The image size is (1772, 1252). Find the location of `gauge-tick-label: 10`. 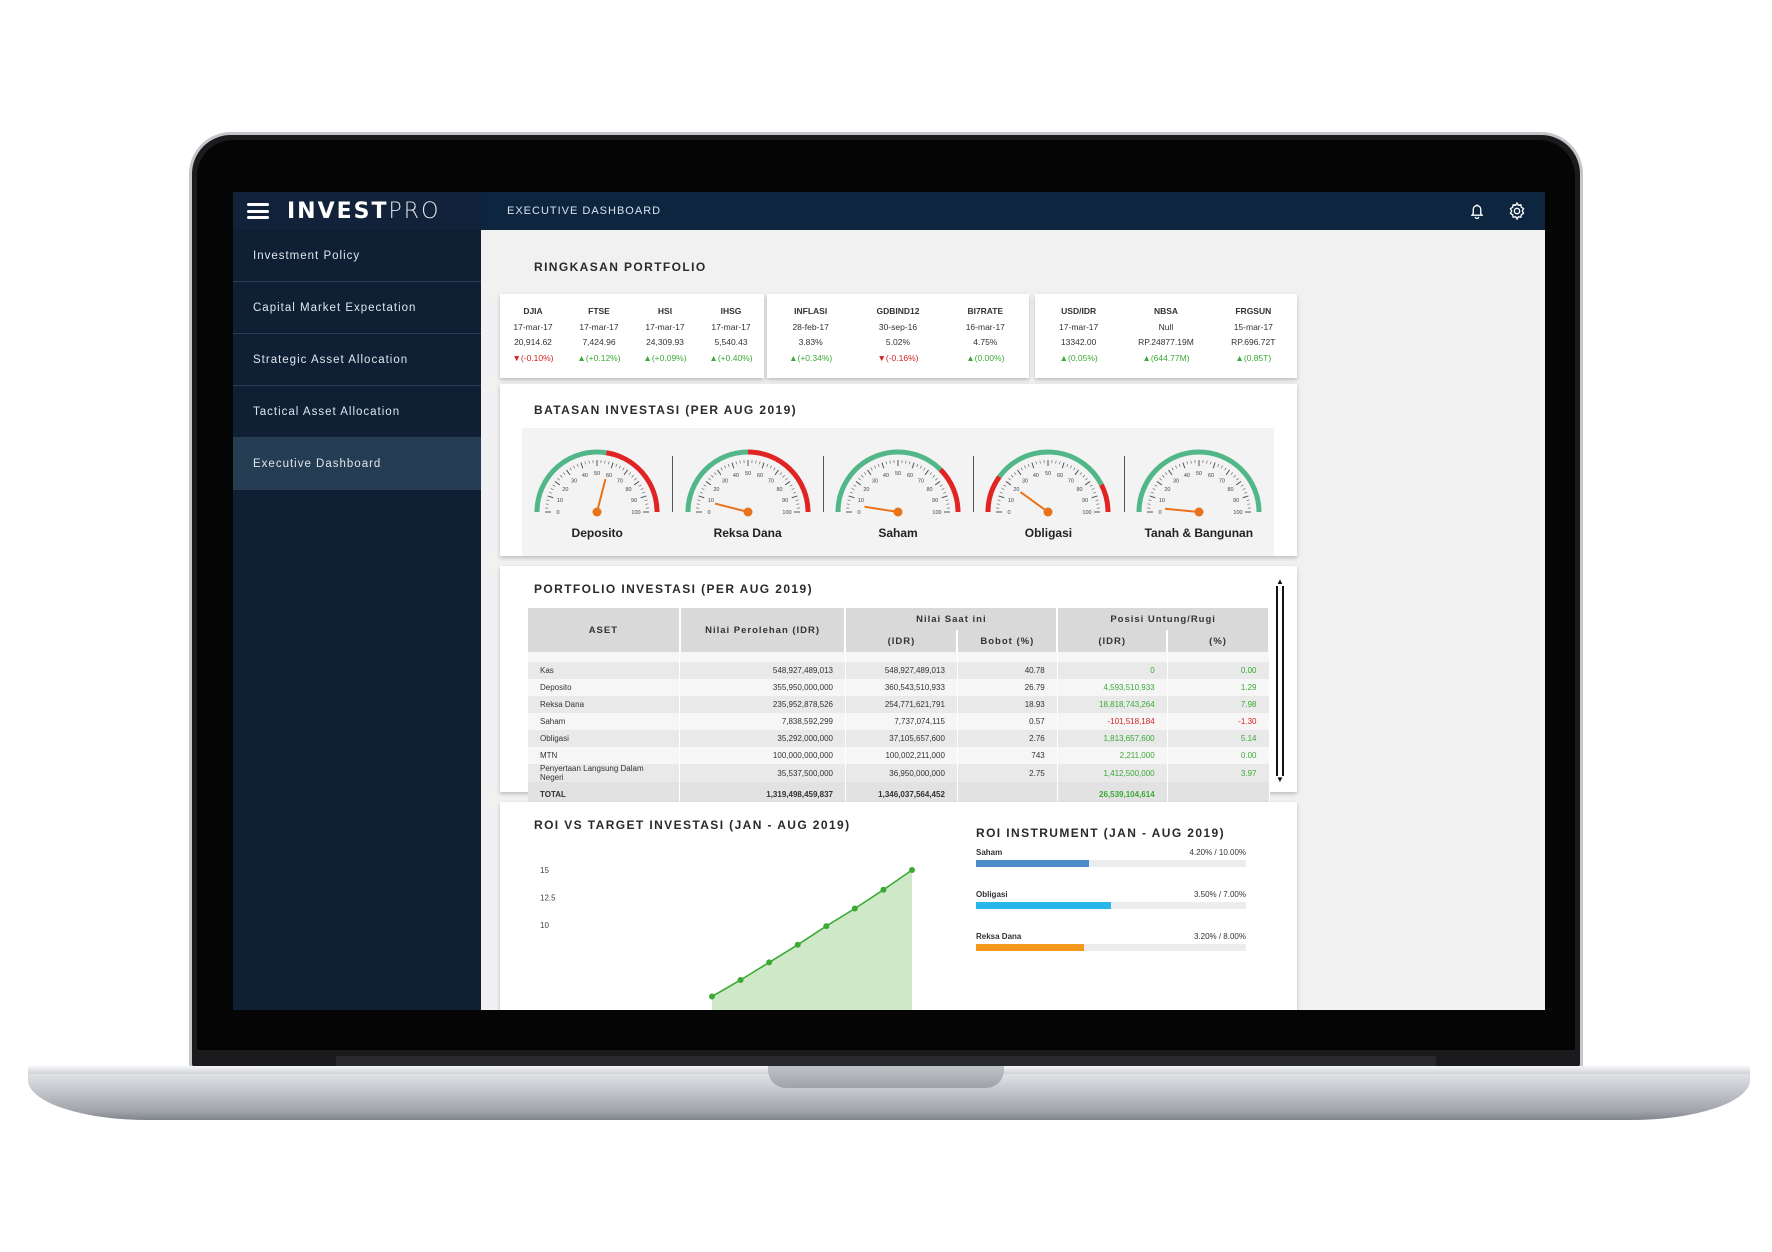

gauge-tick-label: 10 is located at coordinates (1011, 501).